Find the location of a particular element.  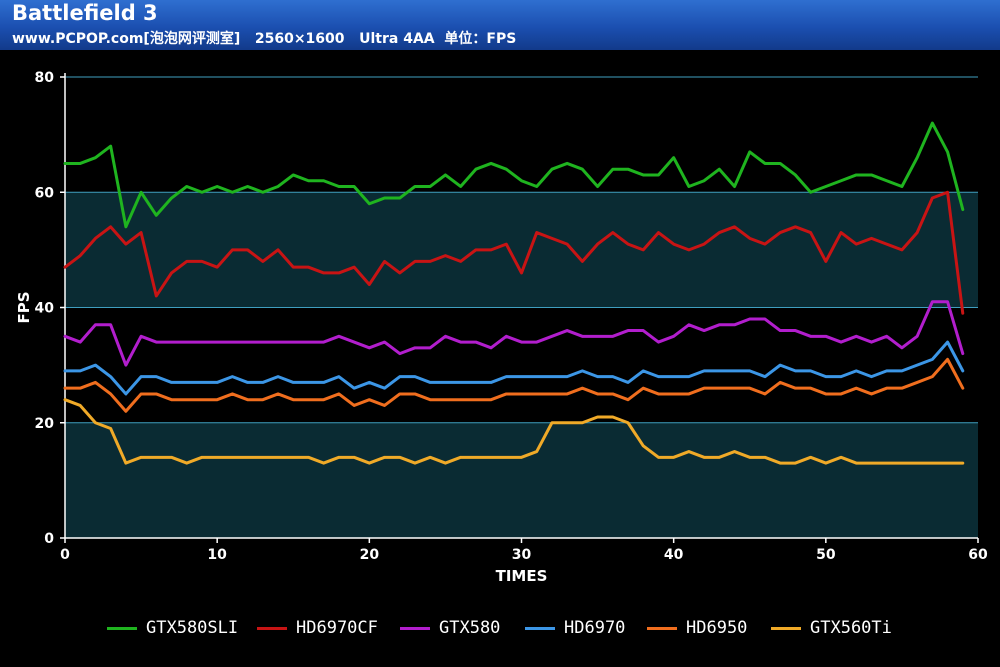

y-tick-label: 80 is located at coordinates (45, 78).